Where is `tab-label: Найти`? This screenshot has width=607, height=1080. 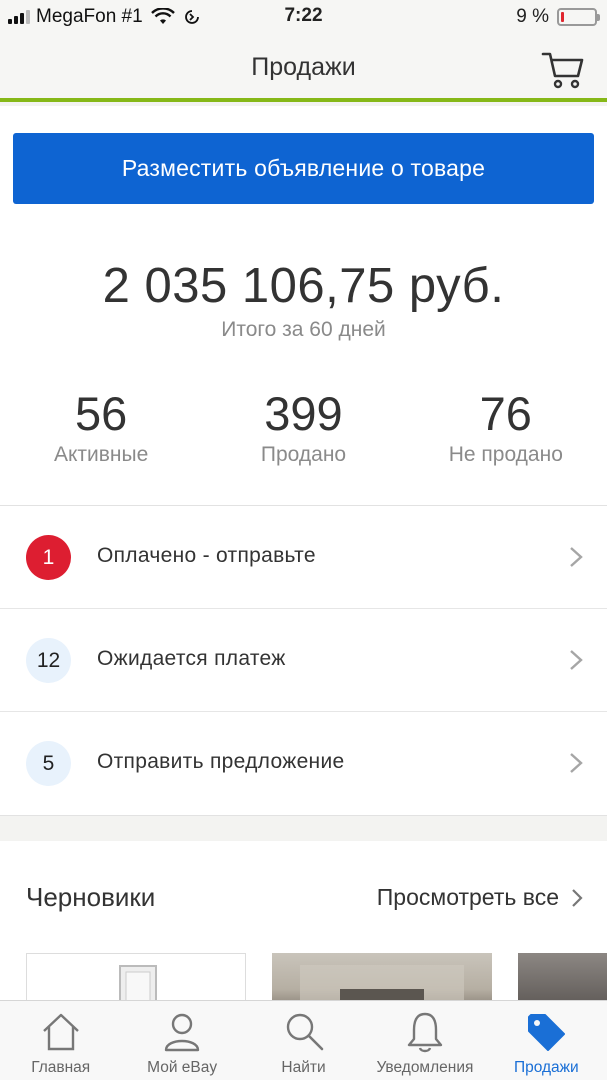 tab-label: Найти is located at coordinates (303, 1067).